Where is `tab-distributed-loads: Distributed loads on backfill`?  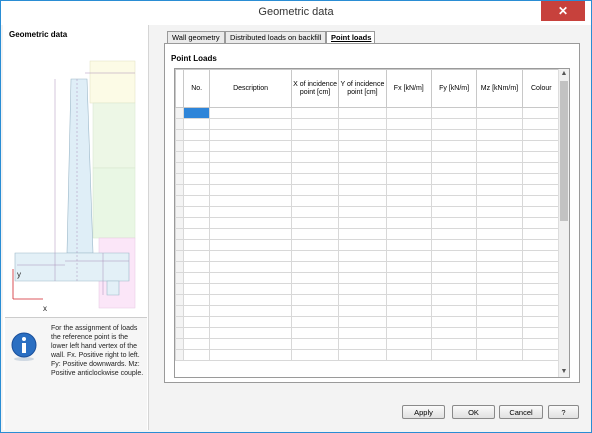
tab-distributed-loads: Distributed loads on backfill is located at coordinates (275, 37).